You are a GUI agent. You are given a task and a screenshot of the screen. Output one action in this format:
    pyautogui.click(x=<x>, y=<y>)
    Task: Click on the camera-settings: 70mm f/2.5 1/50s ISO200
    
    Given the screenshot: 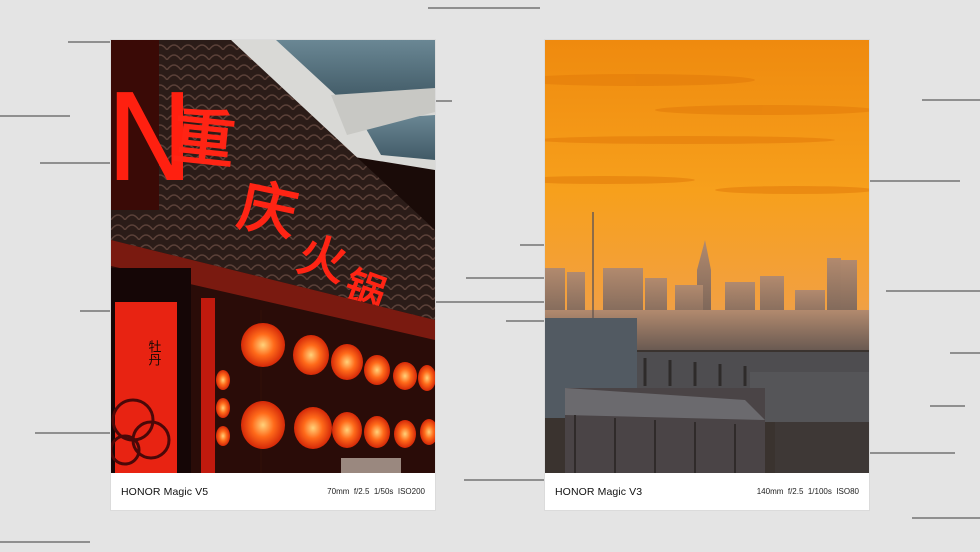 What is the action you would take?
    pyautogui.click(x=376, y=491)
    